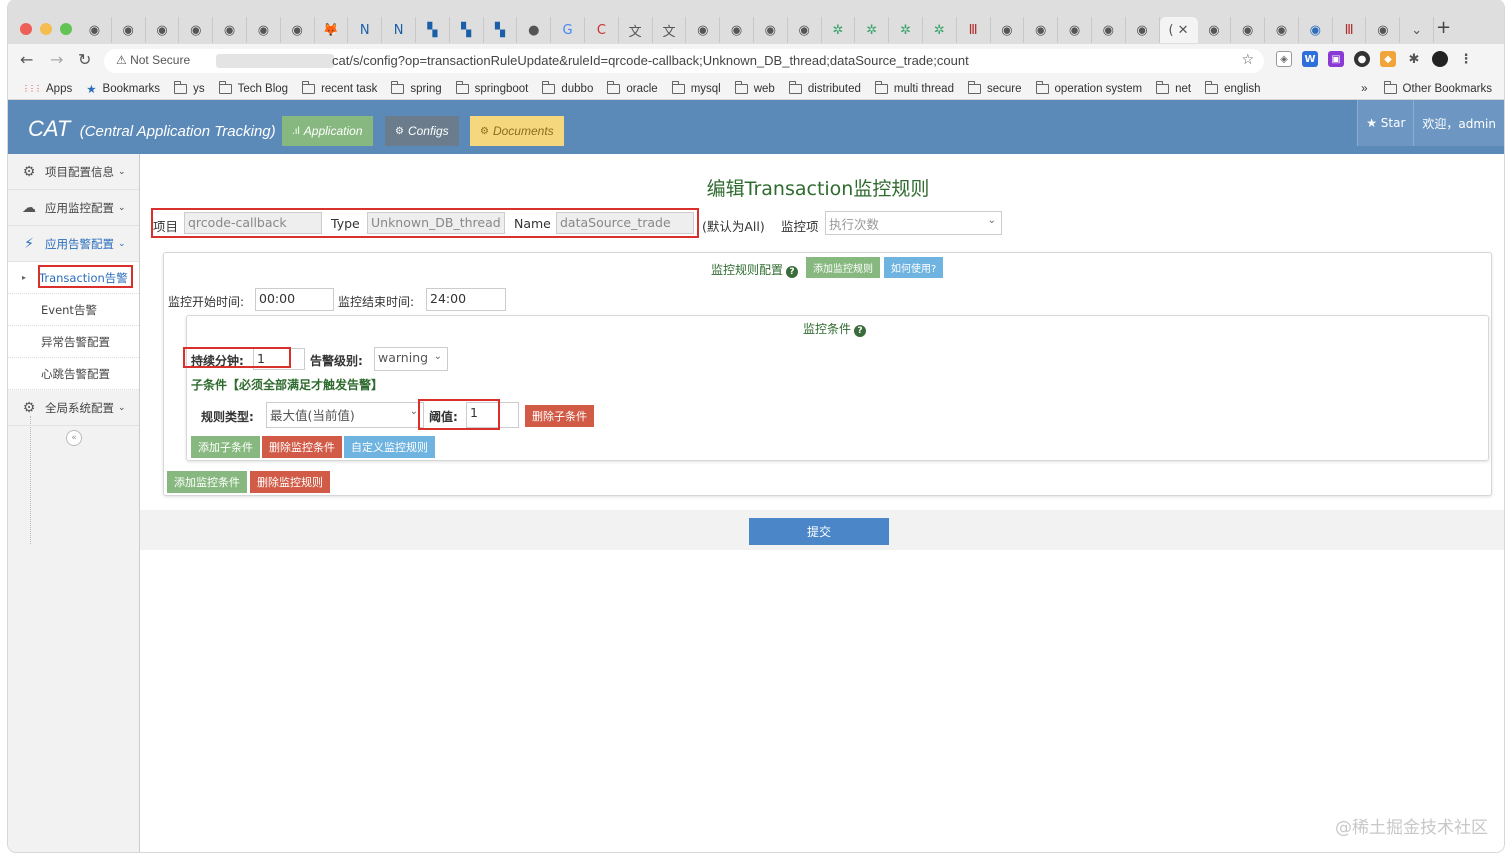 The width and height of the screenshot is (1512, 859). What do you see at coordinates (332, 30) in the screenshot?
I see `tab-gitlab-icon: 🦊` at bounding box center [332, 30].